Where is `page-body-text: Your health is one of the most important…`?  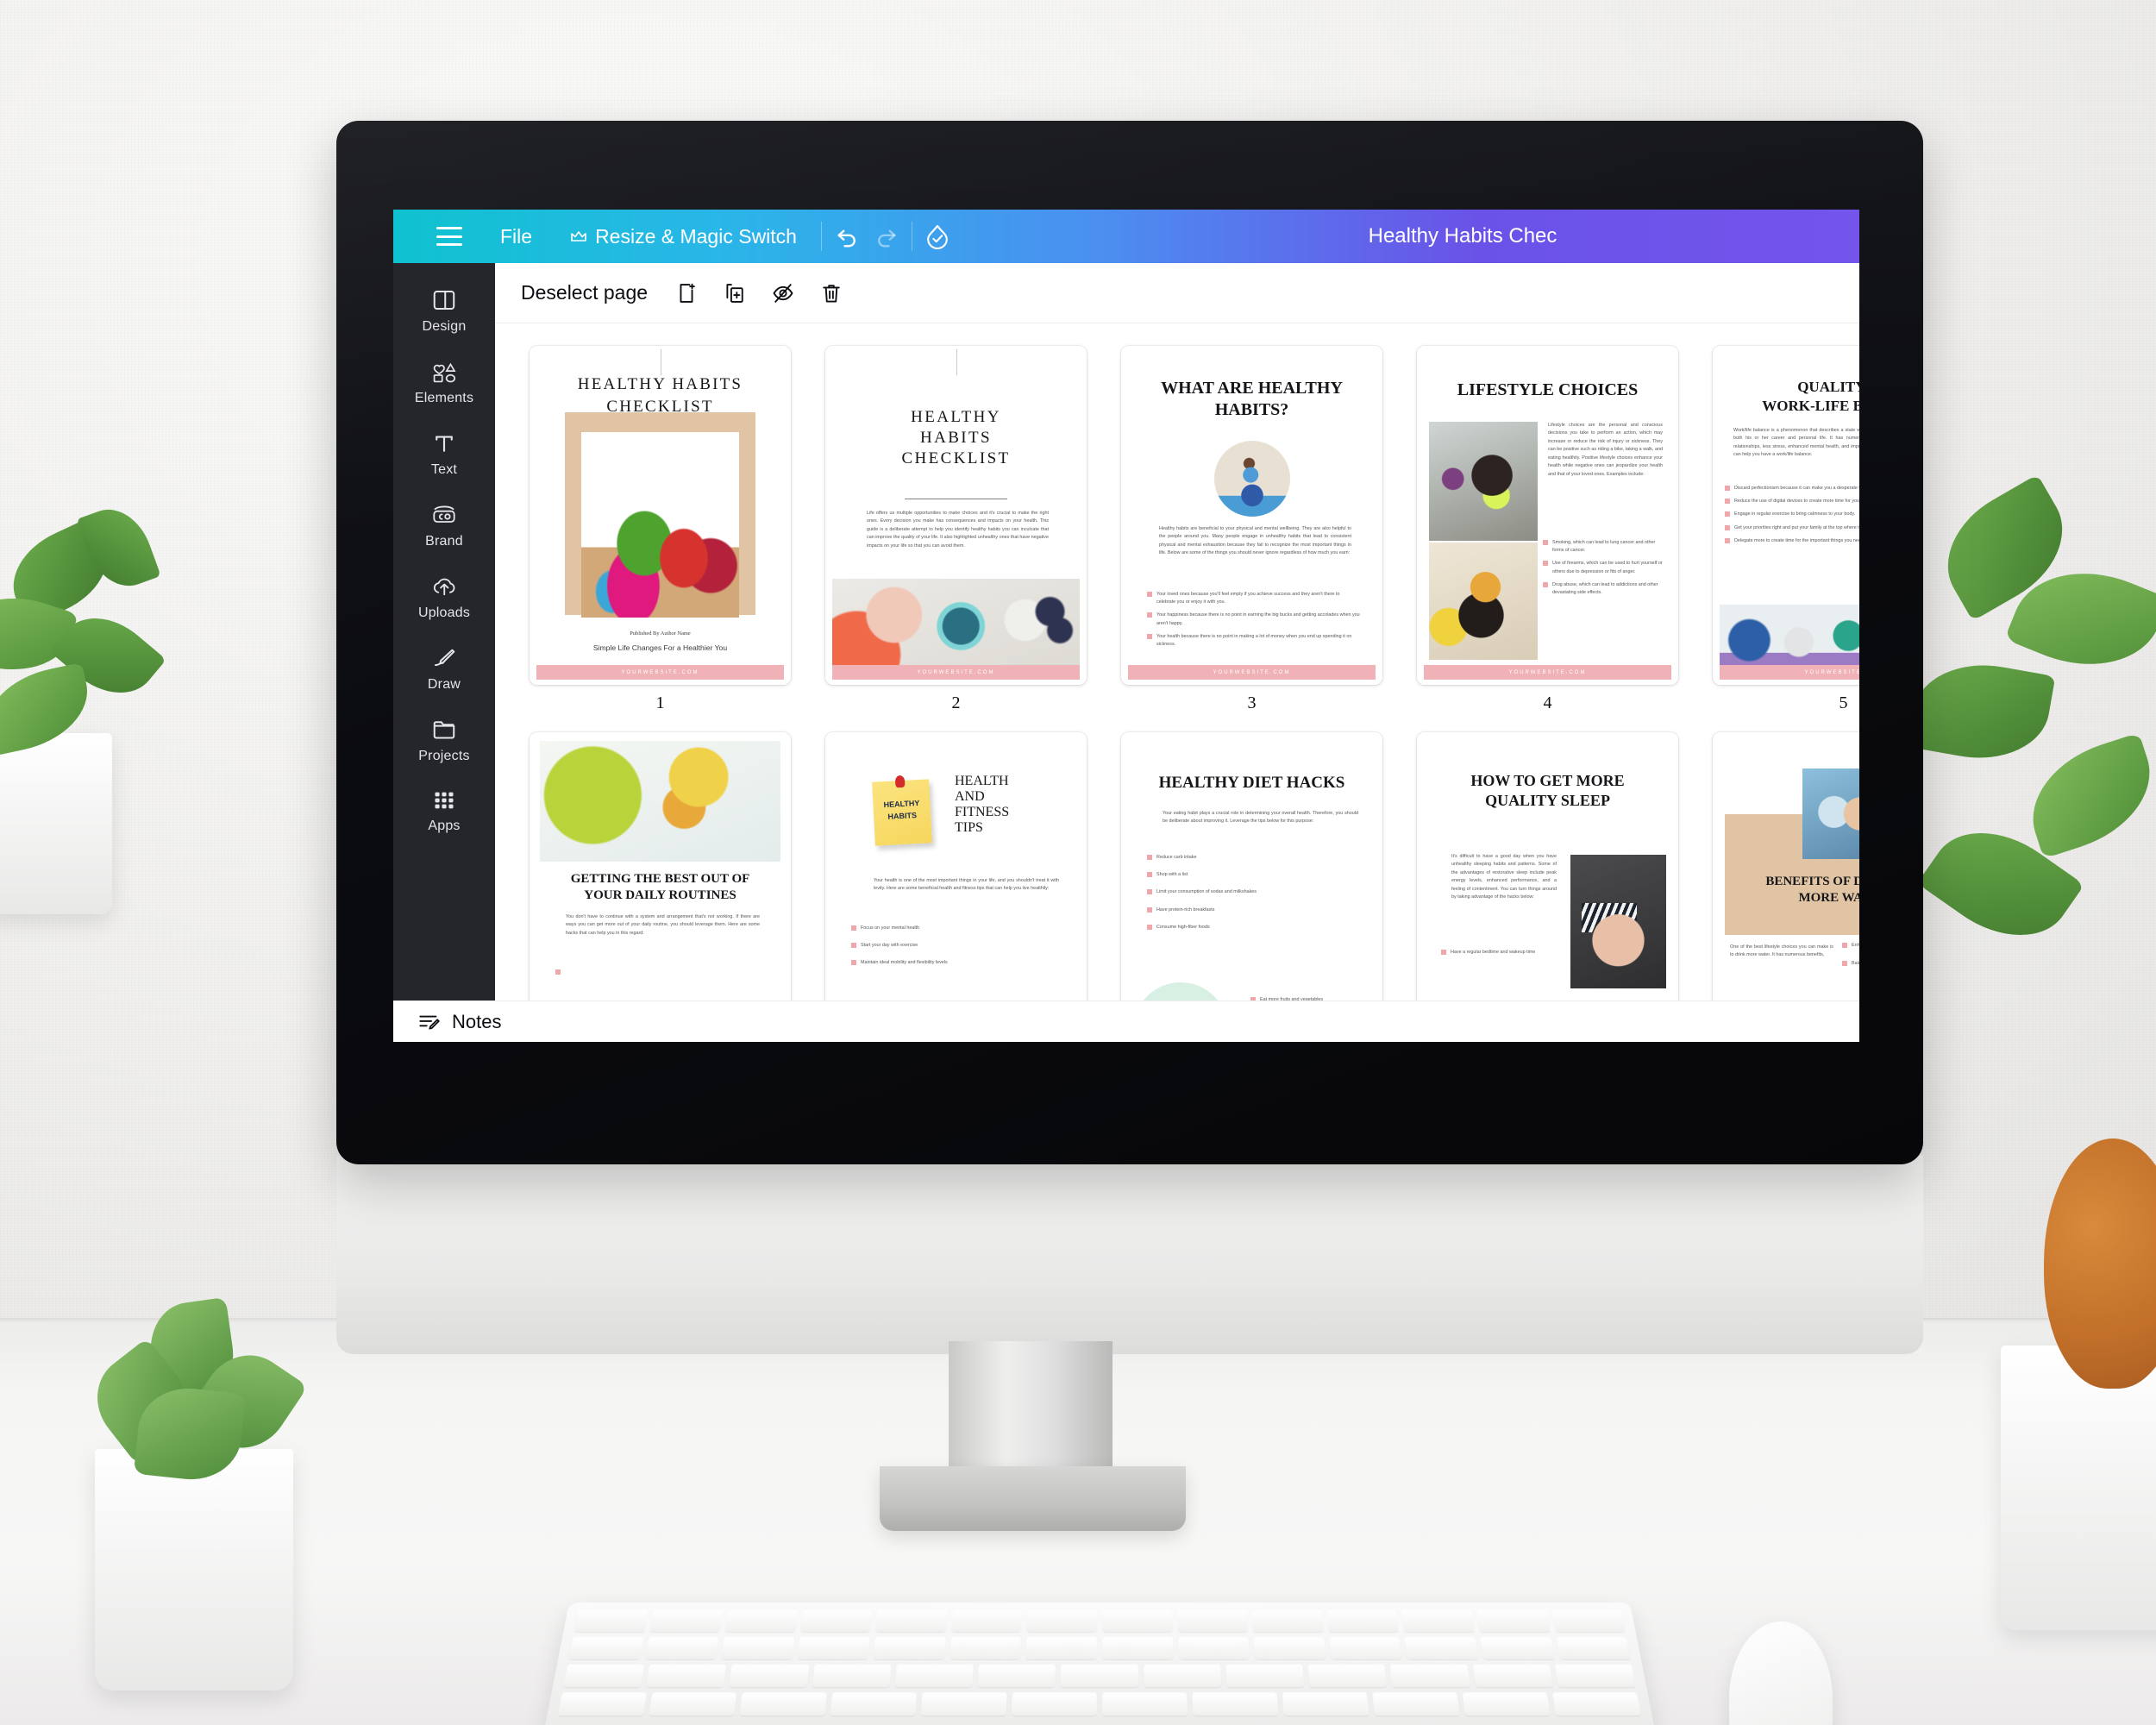
page-body-text: Your health is one of the most important… is located at coordinates (966, 885).